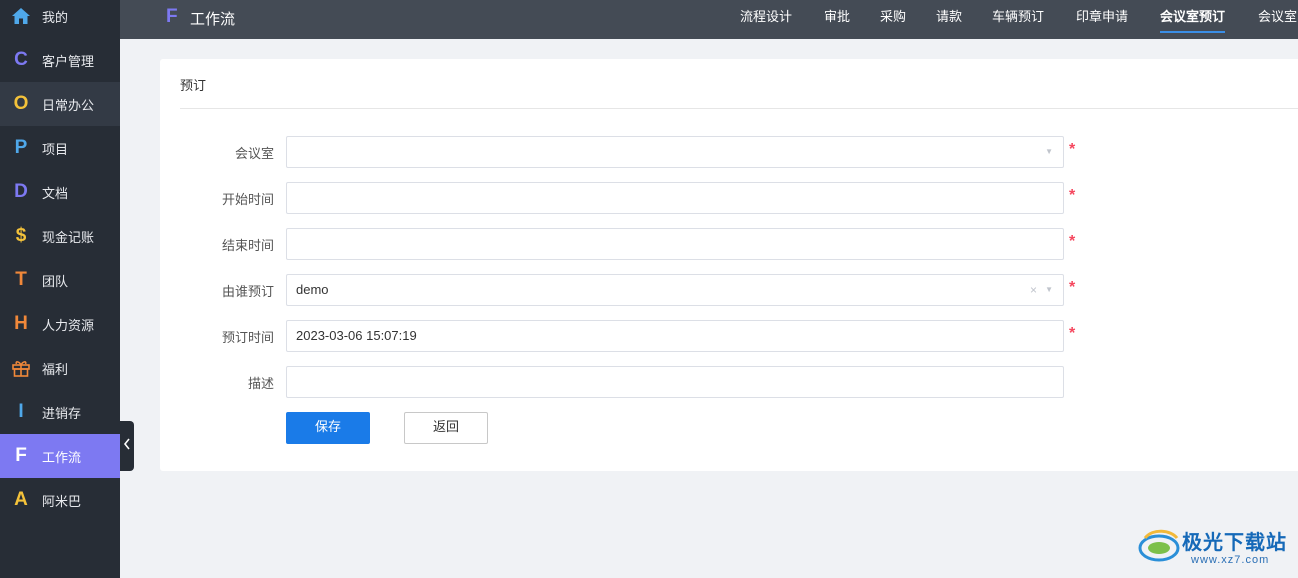 The height and width of the screenshot is (578, 1298). I want to click on gift-icon, so click(21, 368).